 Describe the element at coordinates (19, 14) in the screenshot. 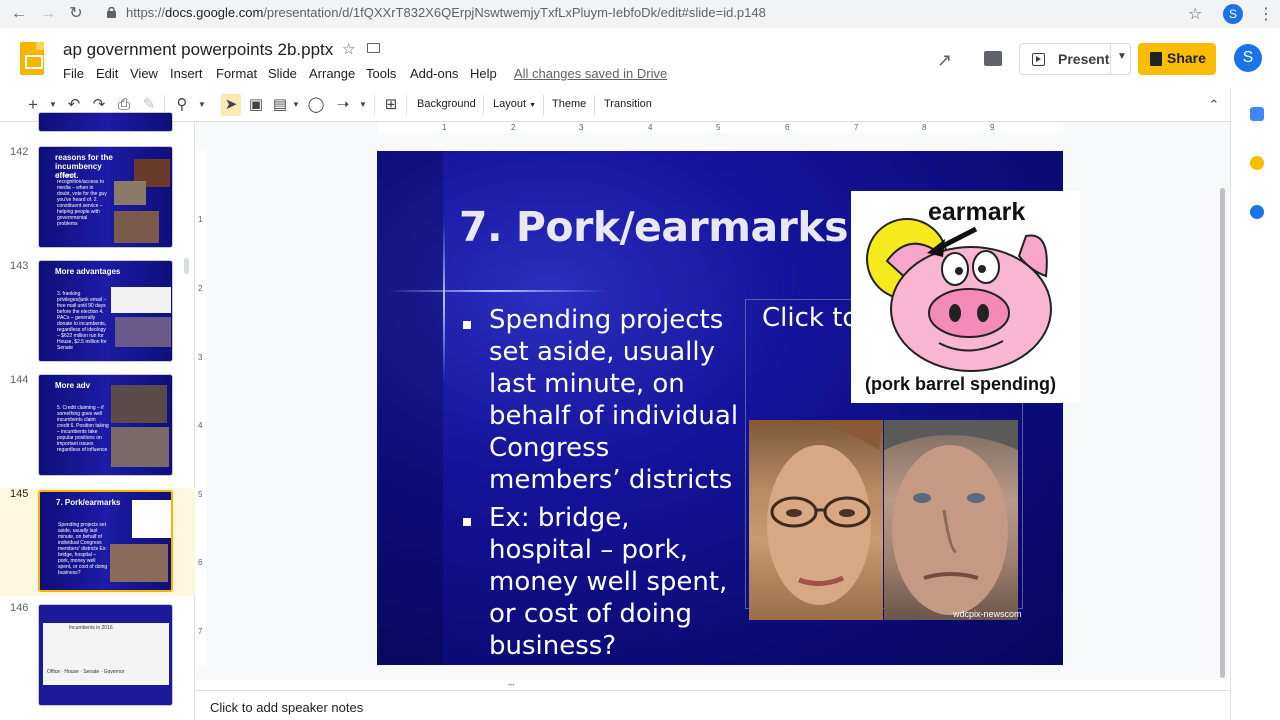

I see `back-icon: ←` at that location.